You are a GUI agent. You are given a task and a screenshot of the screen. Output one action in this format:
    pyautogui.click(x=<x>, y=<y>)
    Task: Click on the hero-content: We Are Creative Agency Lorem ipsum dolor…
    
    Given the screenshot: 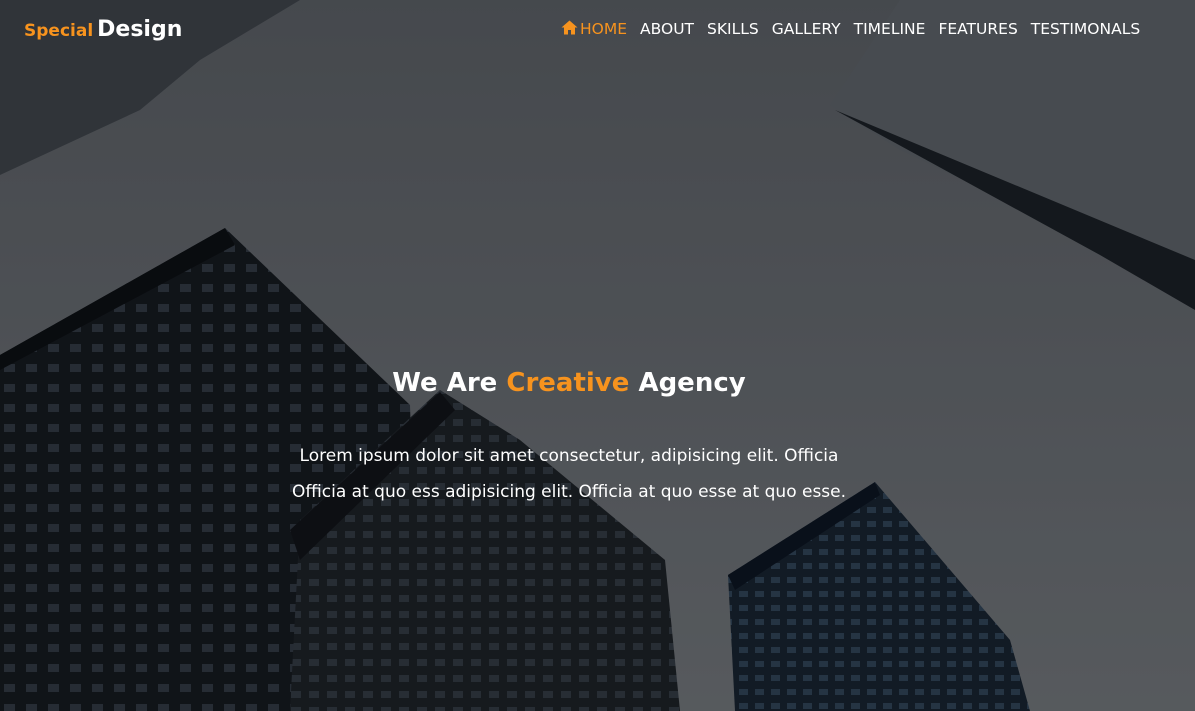 What is the action you would take?
    pyautogui.click(x=569, y=439)
    